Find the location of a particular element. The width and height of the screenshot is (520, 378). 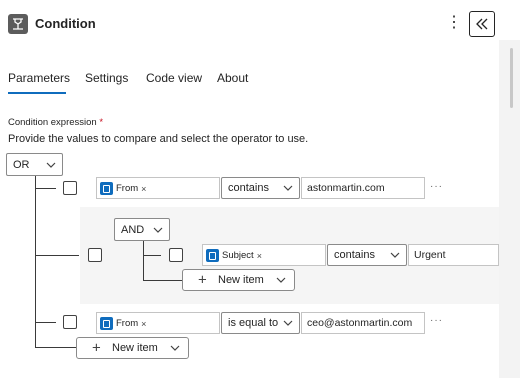

group-operator-value: AND is located at coordinates (133, 229).